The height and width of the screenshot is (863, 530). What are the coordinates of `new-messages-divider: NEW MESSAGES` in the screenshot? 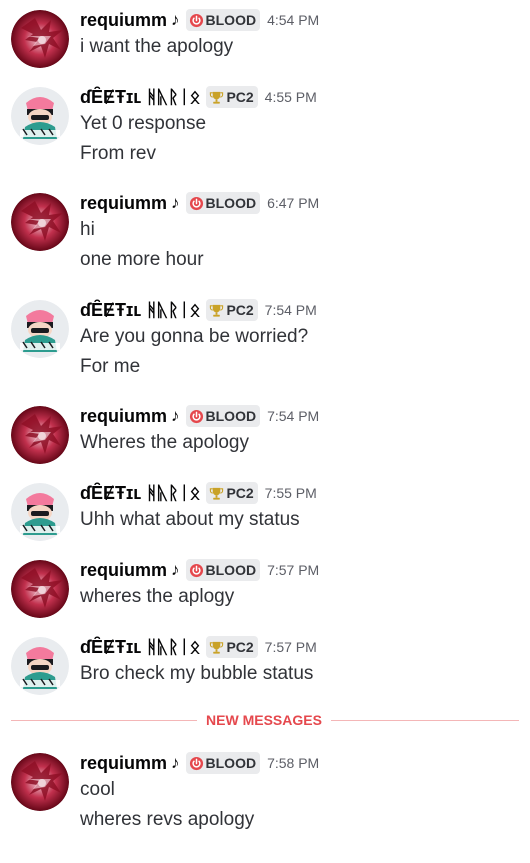 It's located at (265, 720).